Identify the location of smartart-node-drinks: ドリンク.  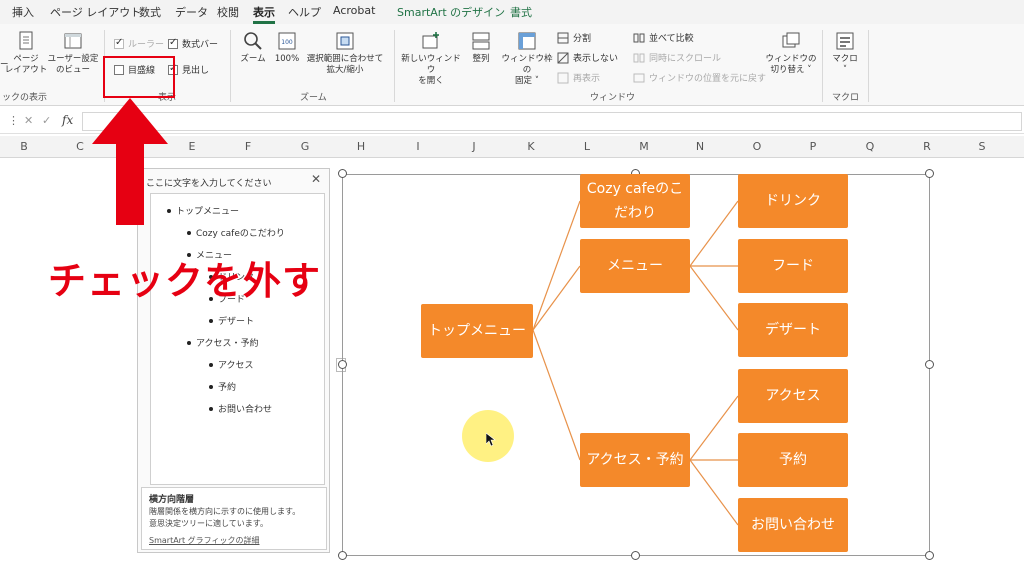
(793, 201).